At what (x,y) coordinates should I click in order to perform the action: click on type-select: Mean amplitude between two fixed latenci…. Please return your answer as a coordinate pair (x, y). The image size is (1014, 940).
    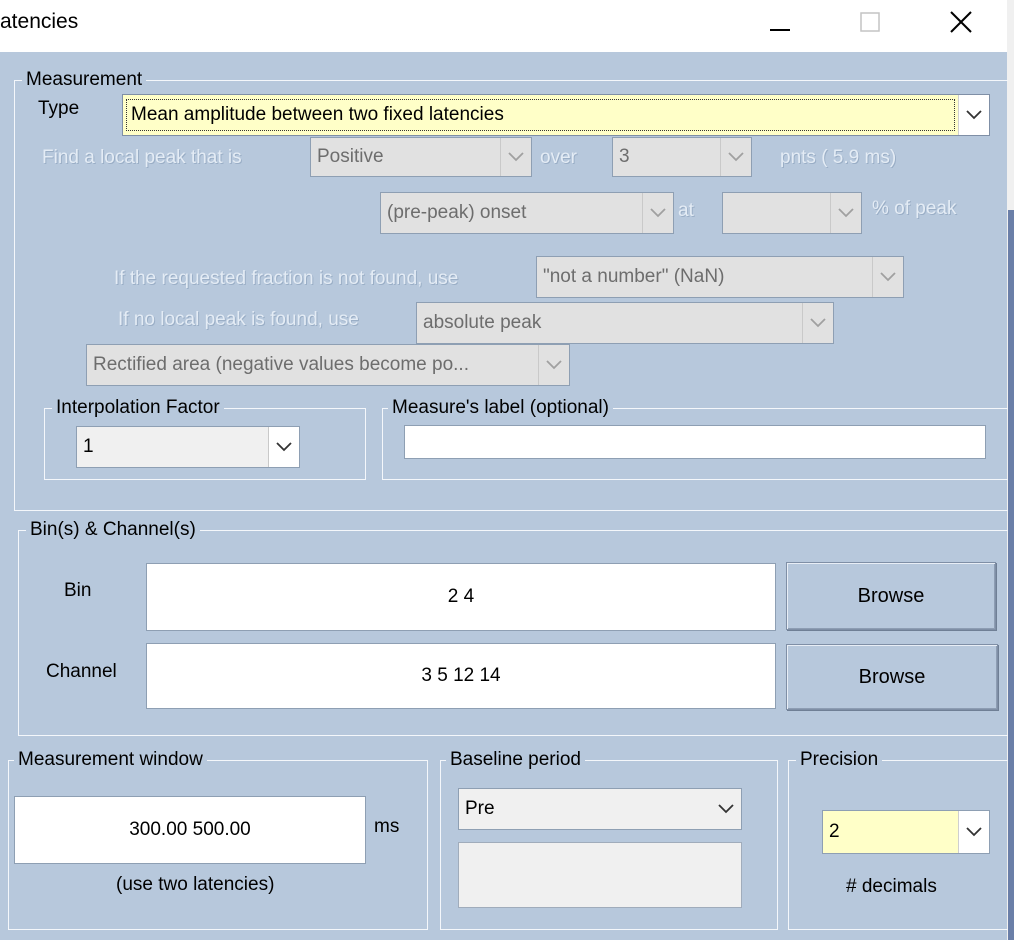
    Looking at the image, I should click on (556, 115).